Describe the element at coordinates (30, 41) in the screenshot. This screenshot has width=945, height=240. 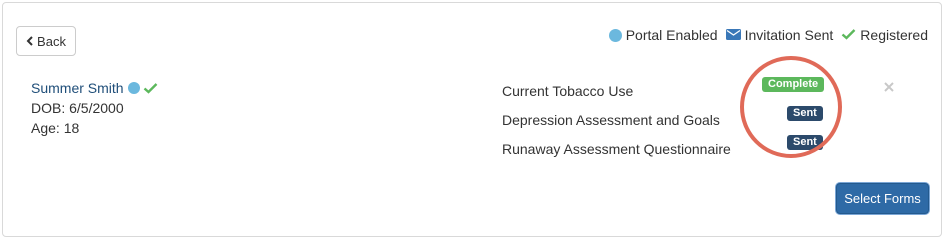
I see `chevron-left-icon` at that location.